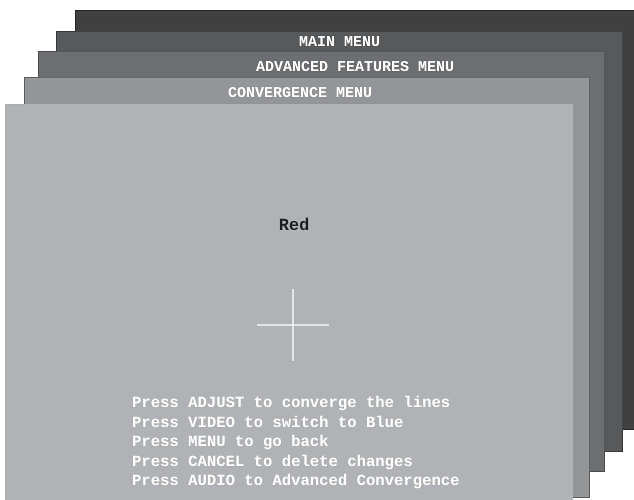  I want to click on instruction-text: Press VIDEO to switch to Blue, so click(268, 423).